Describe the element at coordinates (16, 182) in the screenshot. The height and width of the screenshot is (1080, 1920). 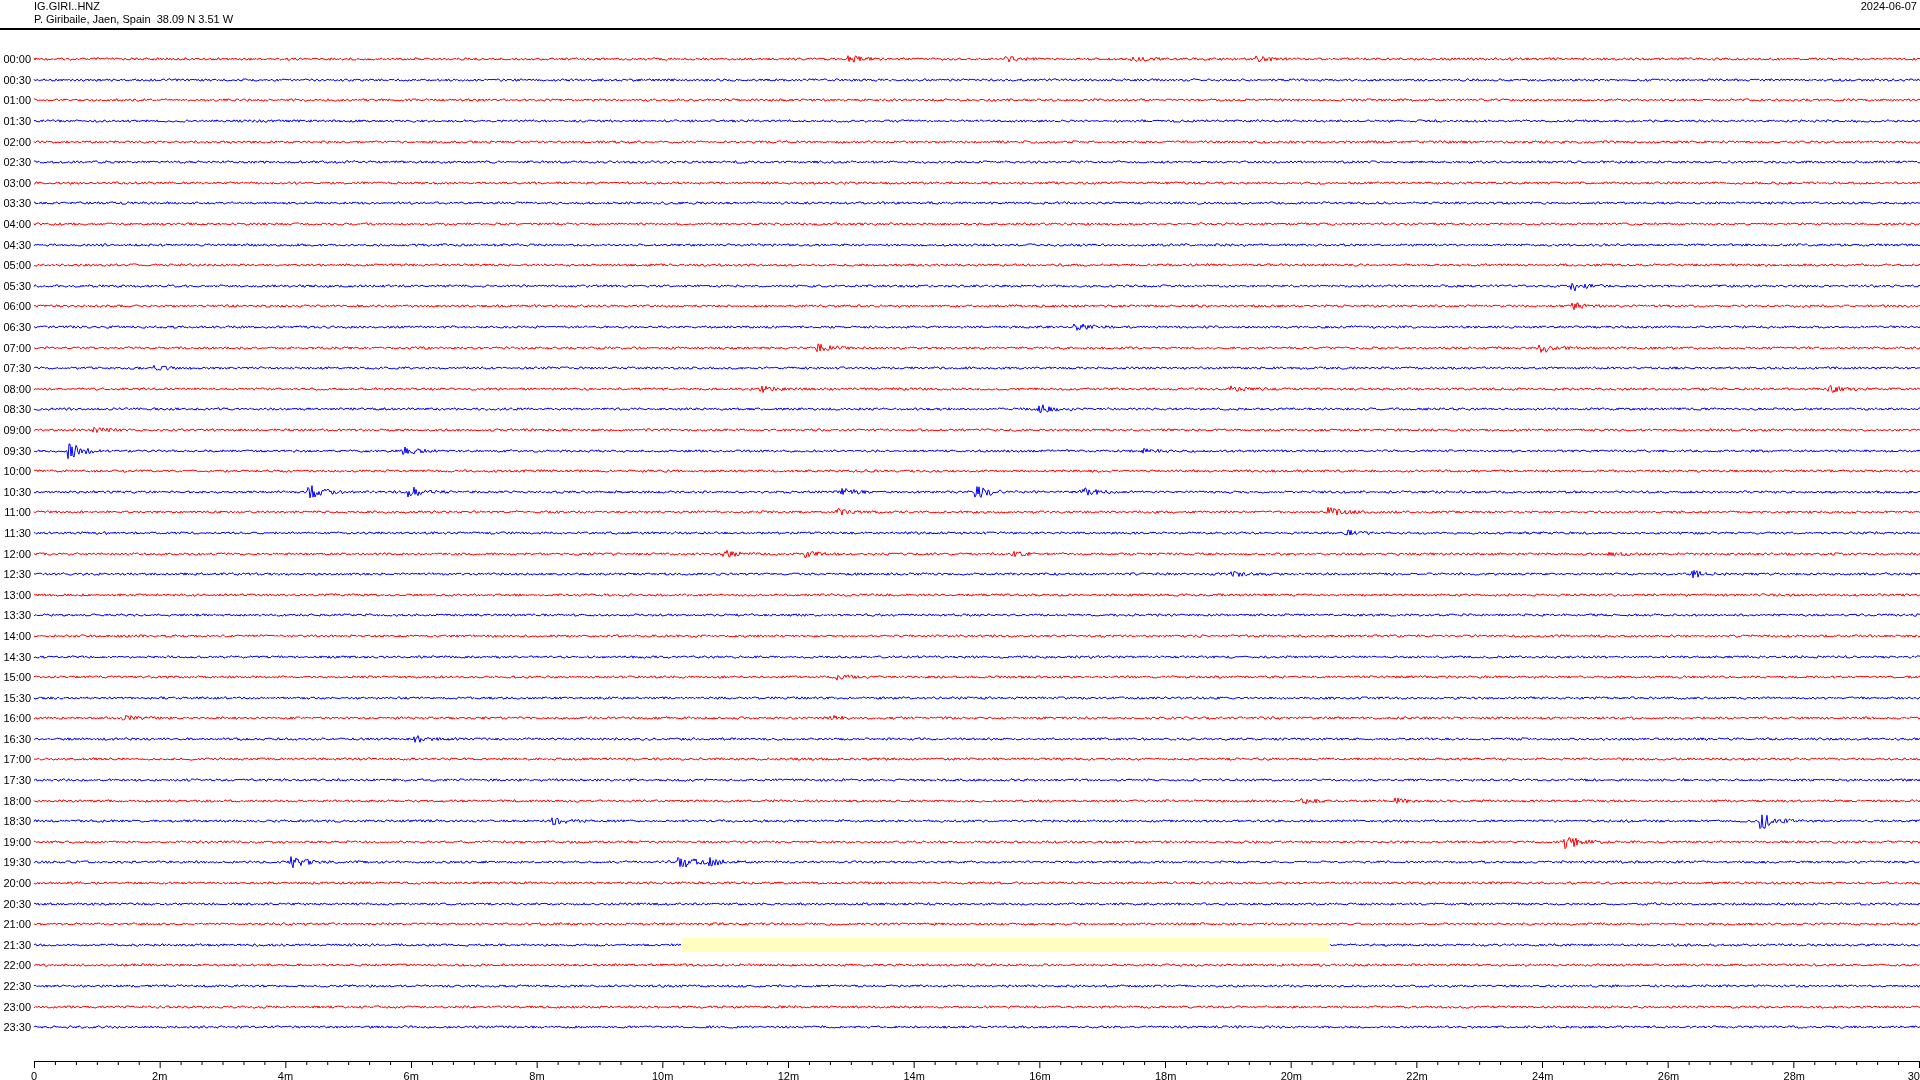
I see `time-label: 03:00` at that location.